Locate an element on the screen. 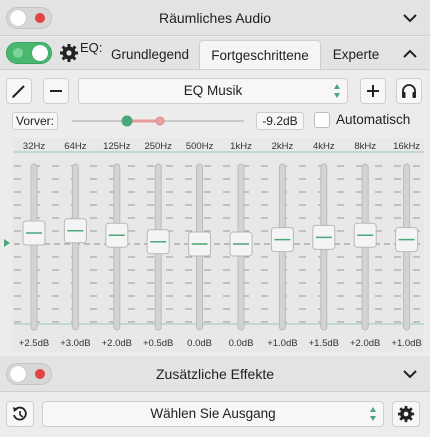  output-select: Wählen Sie Ausgang is located at coordinates (213, 414).